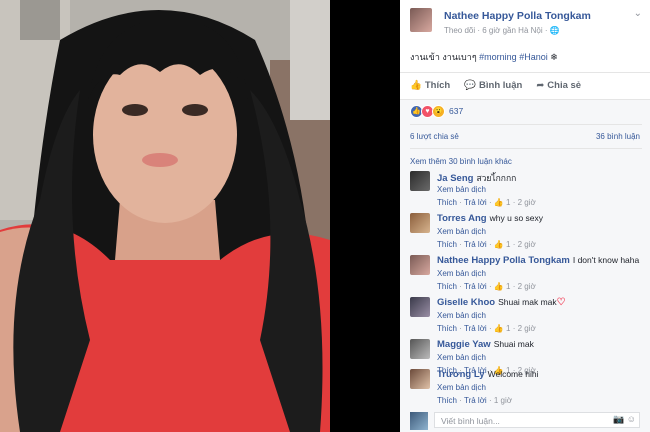 The image size is (650, 432). I want to click on wow-reaction-icon: 😮, so click(438, 111).